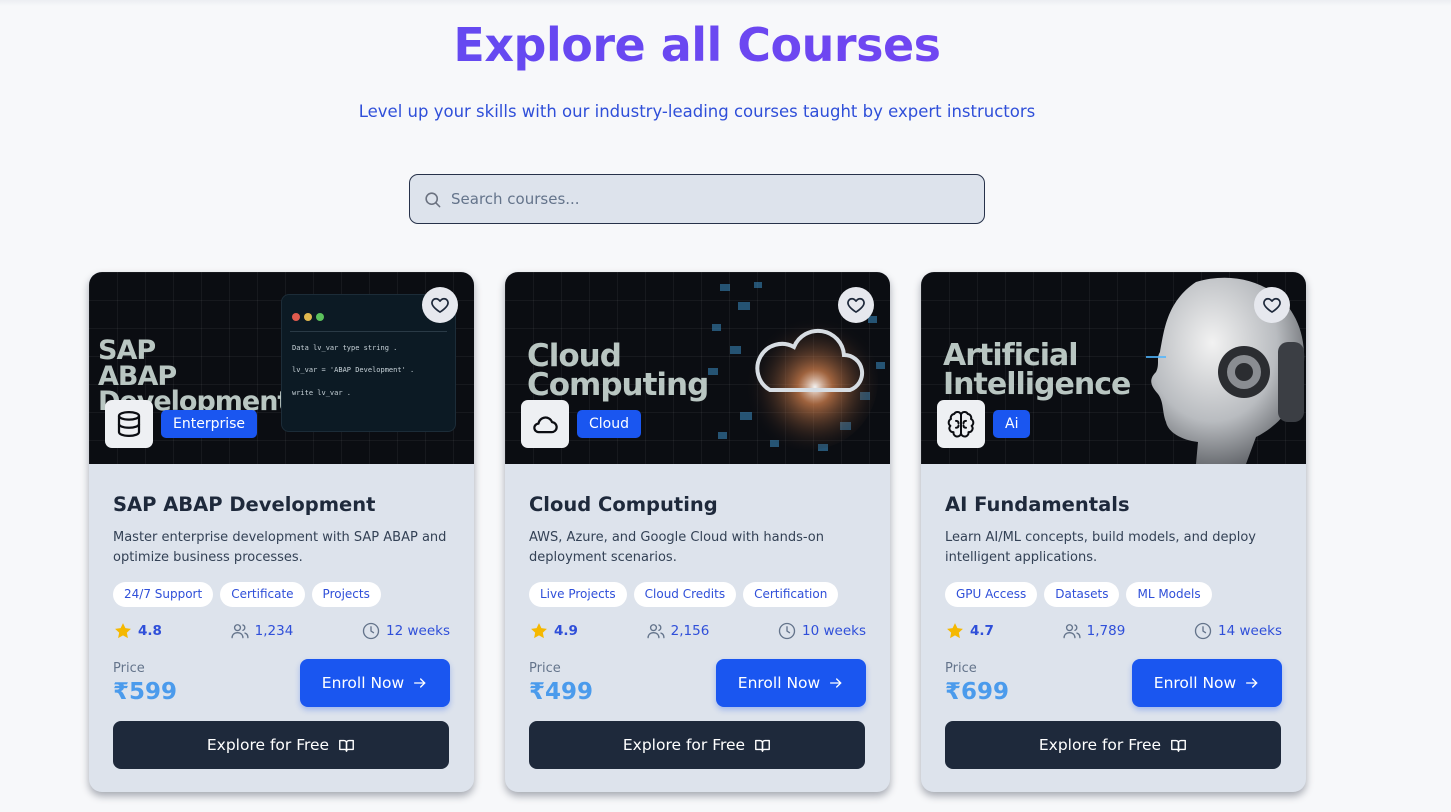 This screenshot has height=812, width=1451. What do you see at coordinates (791, 594) in the screenshot?
I see `feature-tag: Certification` at bounding box center [791, 594].